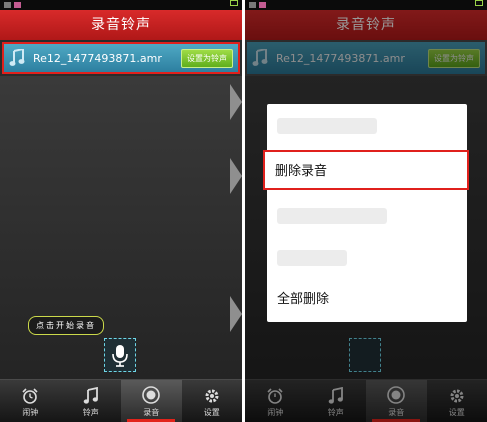 This screenshot has height=422, width=487. Describe the element at coordinates (367, 300) in the screenshot. I see `delete-all-menu-item: 全部删除` at that location.